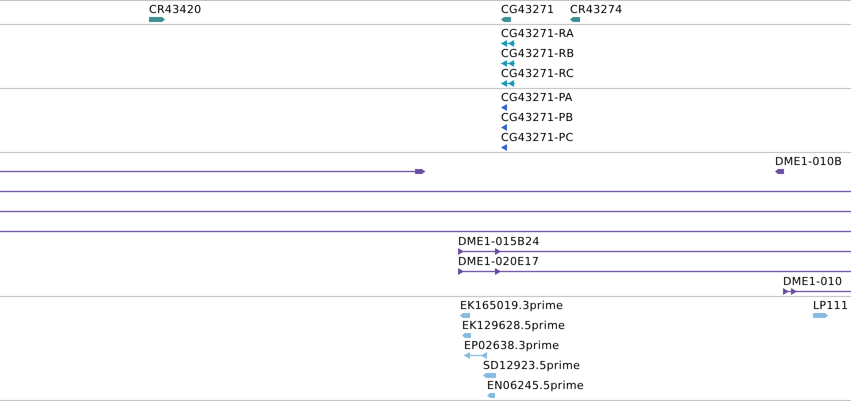  What do you see at coordinates (596, 9) in the screenshot?
I see `feature-label: CR43274` at bounding box center [596, 9].